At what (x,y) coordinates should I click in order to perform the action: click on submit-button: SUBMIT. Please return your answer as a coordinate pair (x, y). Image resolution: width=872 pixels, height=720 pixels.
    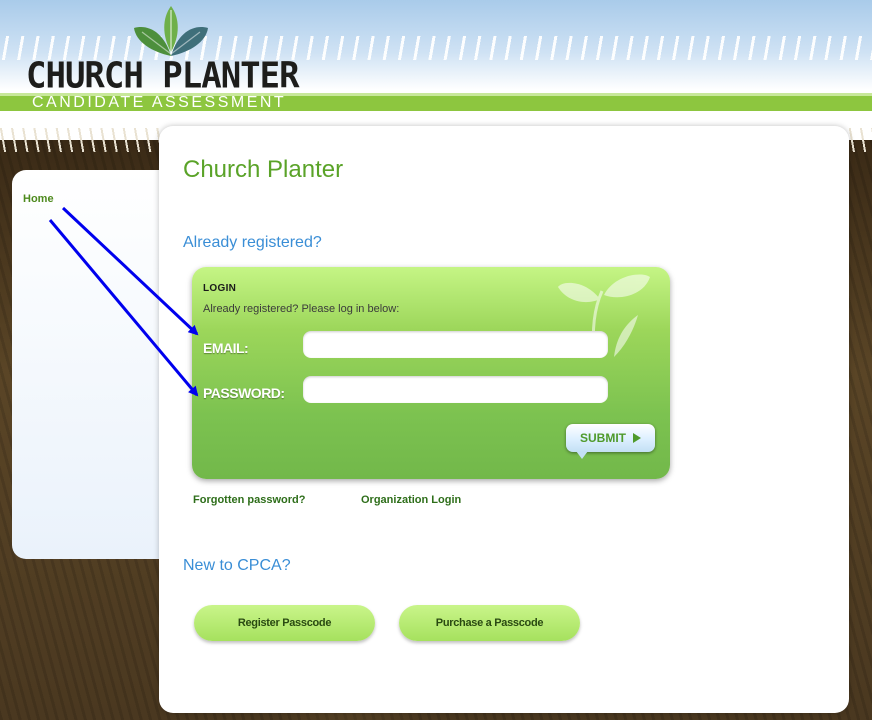
    Looking at the image, I should click on (610, 441).